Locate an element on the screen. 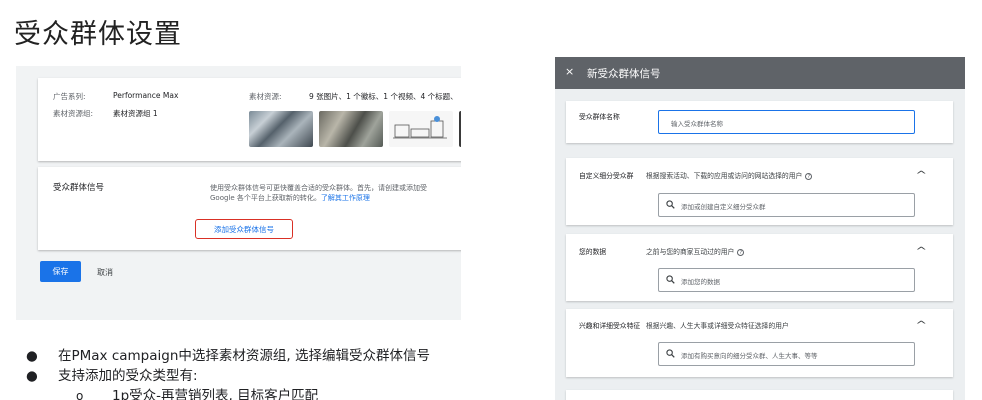 This screenshot has width=982, height=400. page-title: 受众群体设置 is located at coordinates (98, 34).